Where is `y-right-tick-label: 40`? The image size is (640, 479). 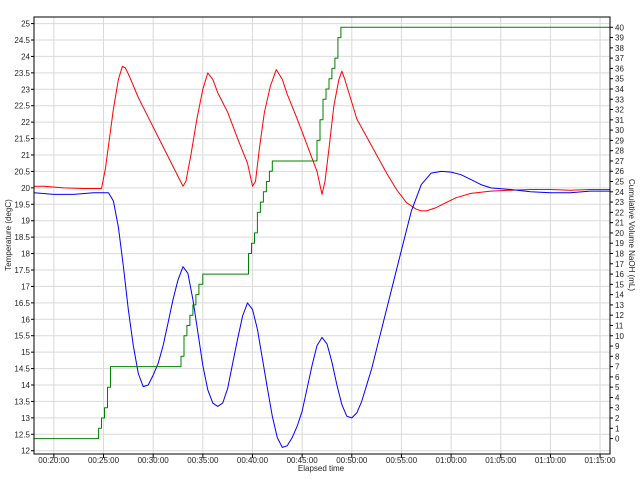
y-right-tick-label: 40 is located at coordinates (619, 27).